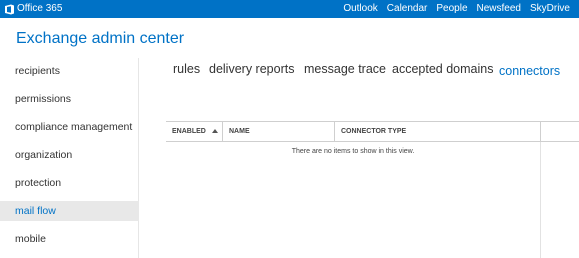  Describe the element at coordinates (529, 71) in the screenshot. I see `tab-connectors: connectors` at that location.